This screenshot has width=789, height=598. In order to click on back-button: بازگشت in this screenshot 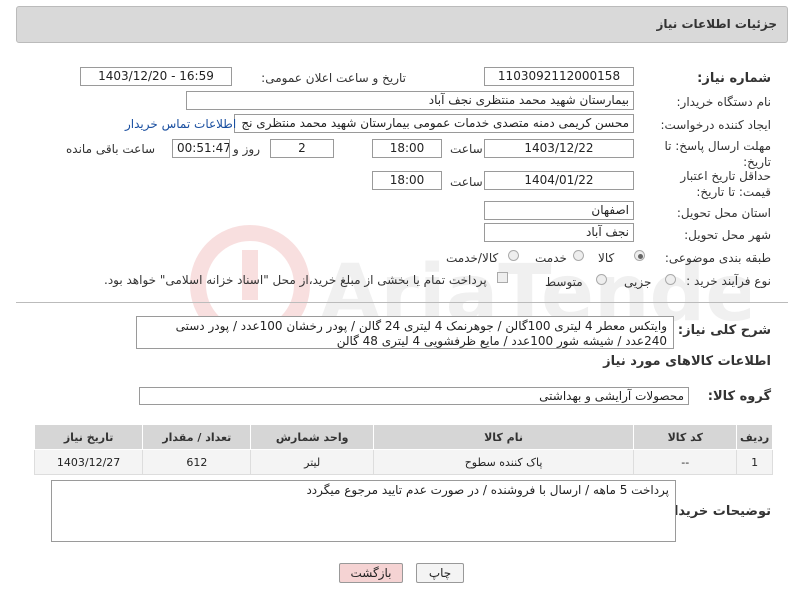, I will do `click(371, 573)`.